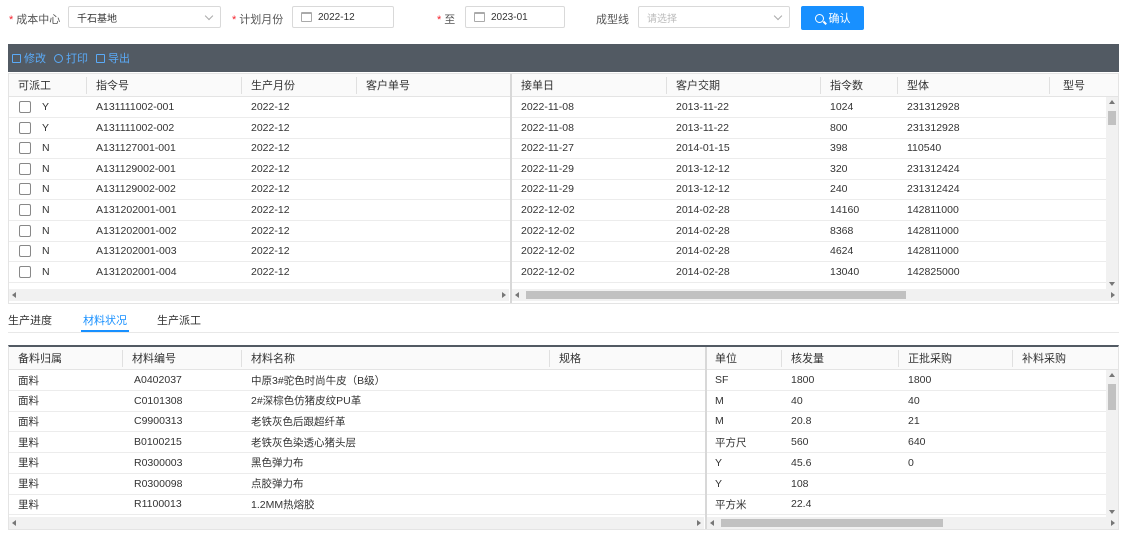  What do you see at coordinates (71, 58) in the screenshot?
I see `print-button: 打印` at bounding box center [71, 58].